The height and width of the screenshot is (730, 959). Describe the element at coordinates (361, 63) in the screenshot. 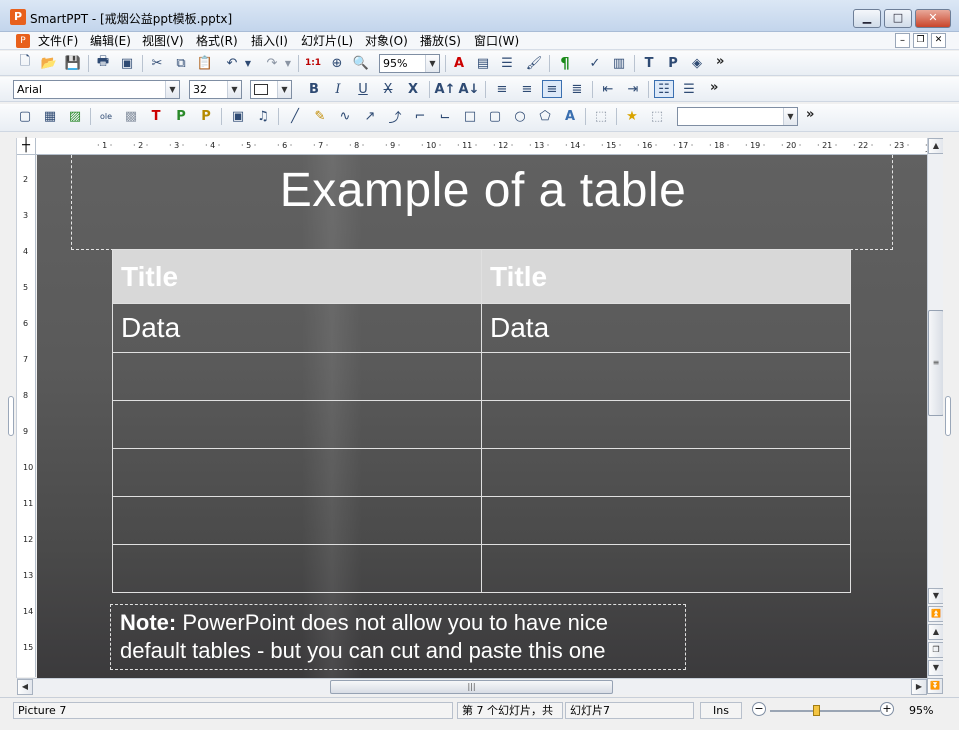

I see `zoom-icon: 🔍` at that location.